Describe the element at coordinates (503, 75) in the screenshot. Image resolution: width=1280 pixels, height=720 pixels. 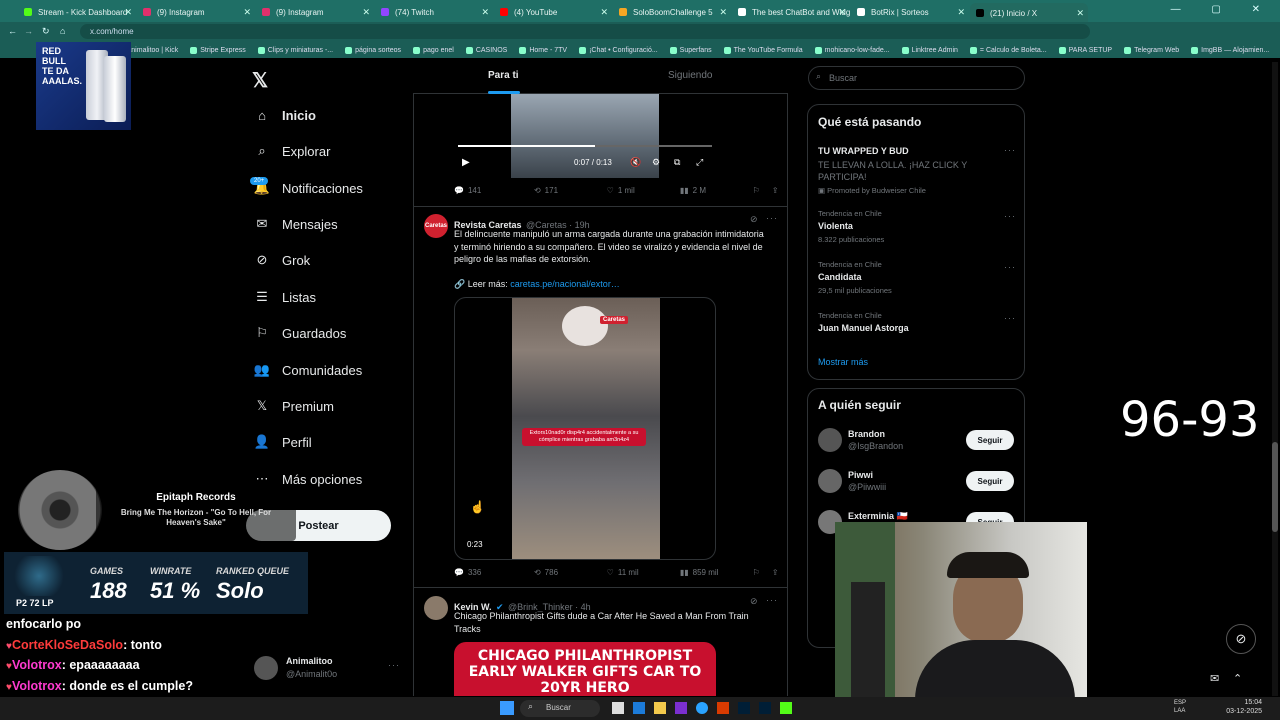
I see `tab-for-you: Para ti` at that location.